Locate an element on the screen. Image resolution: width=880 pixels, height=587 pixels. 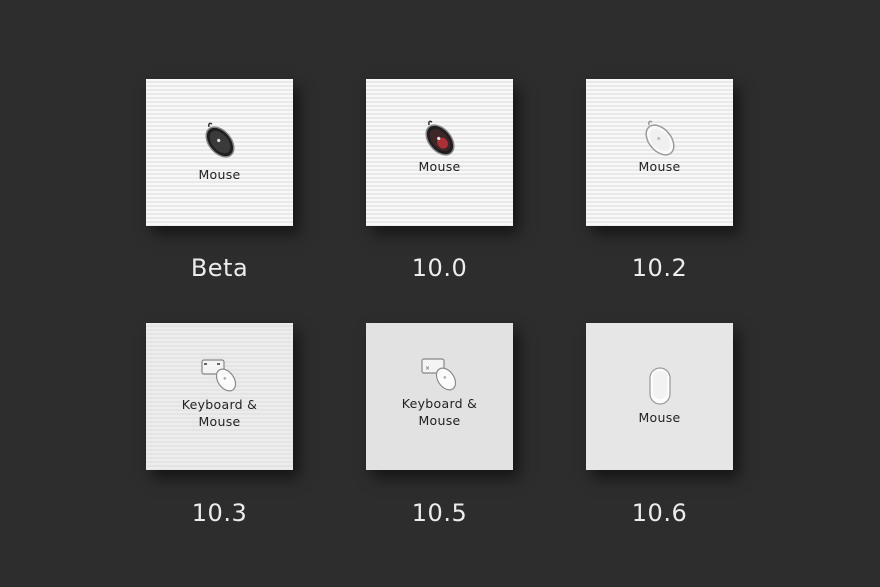
tile-10-3: Keyboard & Mouse is located at coordinates (219, 396).